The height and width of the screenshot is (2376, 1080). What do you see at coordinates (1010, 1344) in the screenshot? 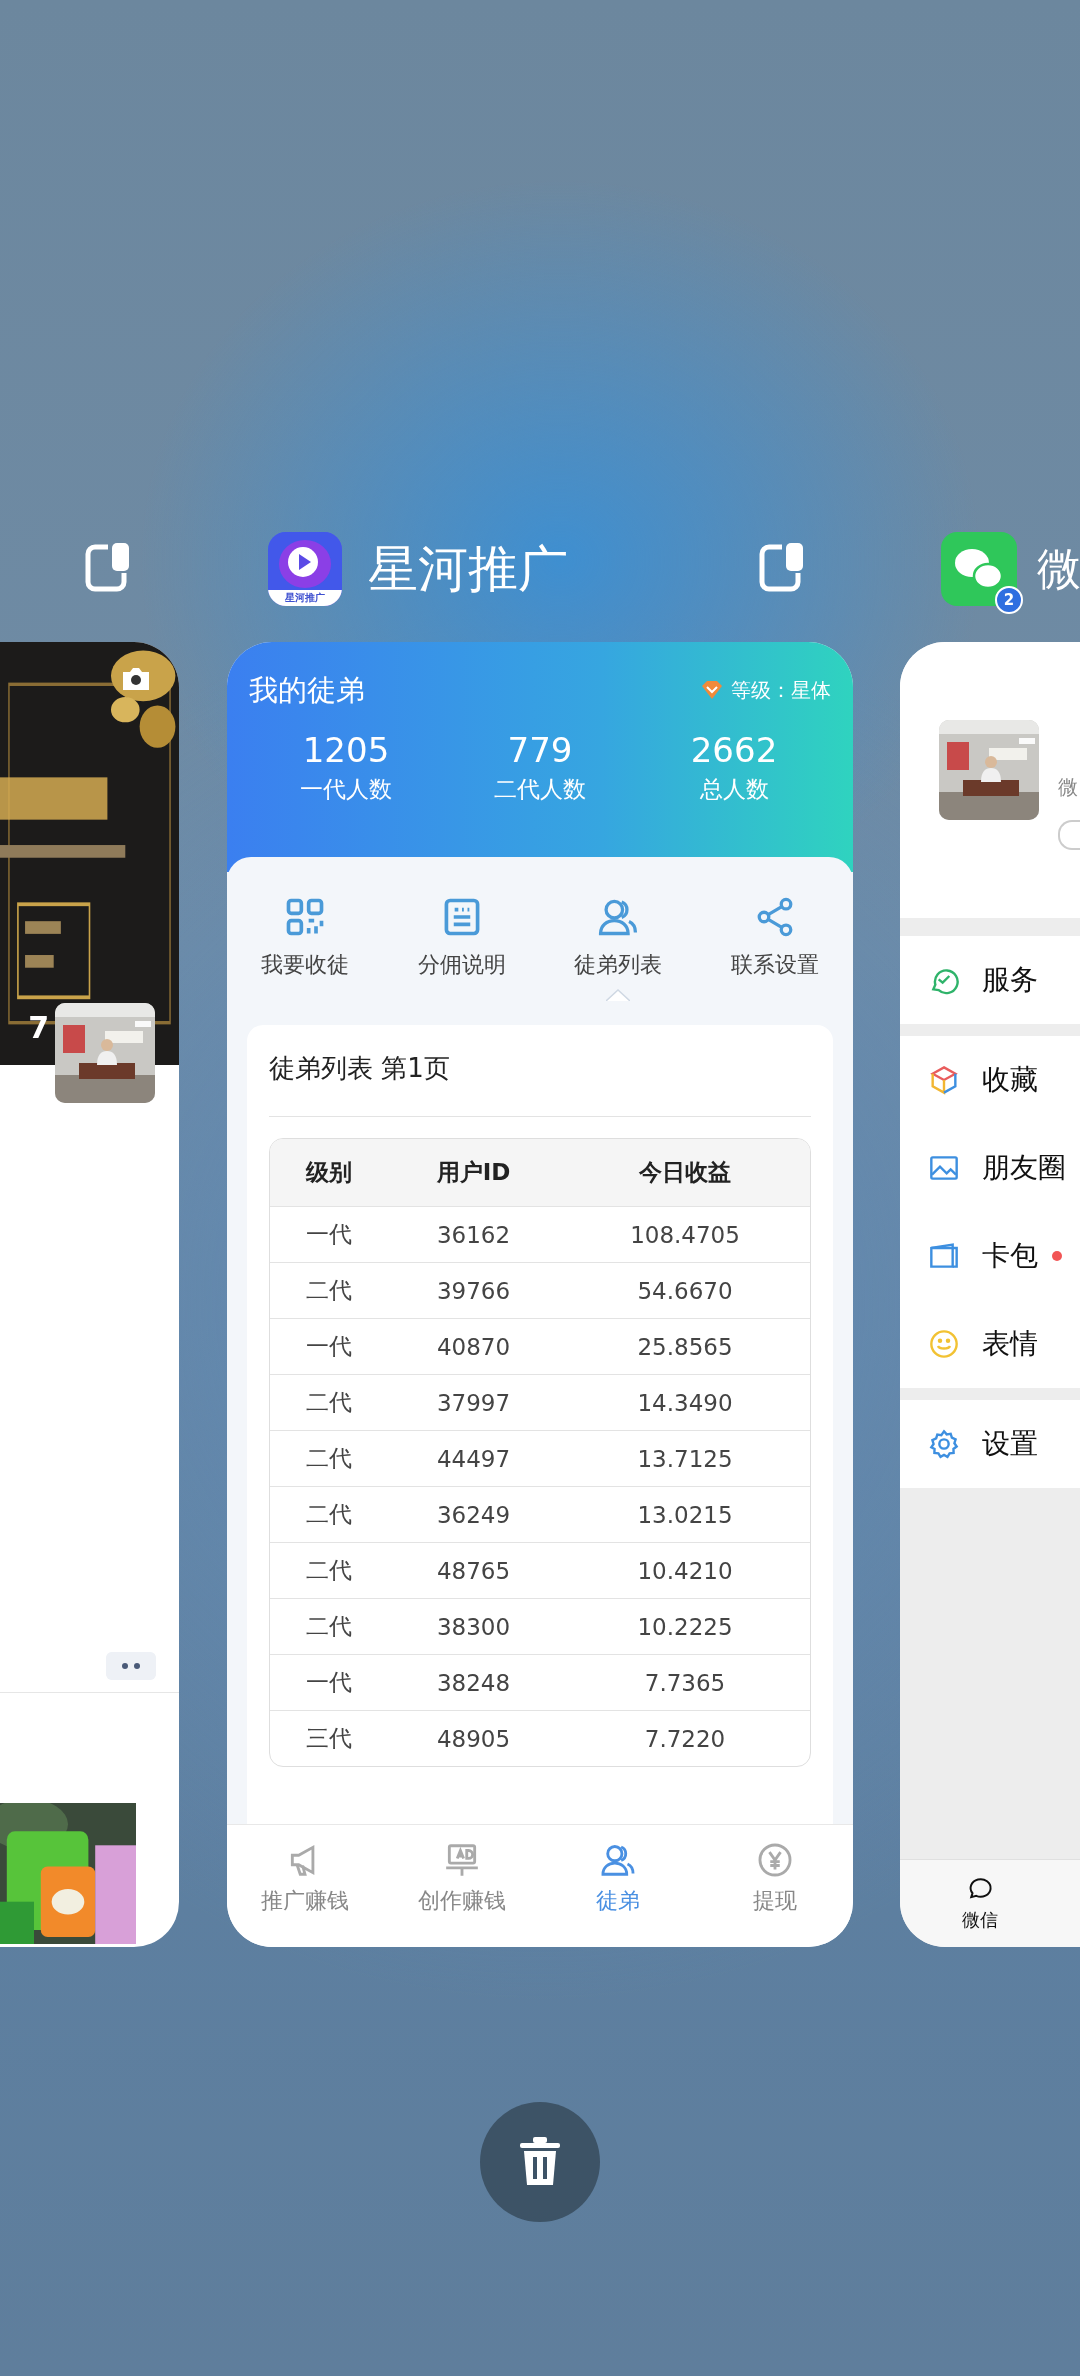
I see `menu-label: 表情` at bounding box center [1010, 1344].